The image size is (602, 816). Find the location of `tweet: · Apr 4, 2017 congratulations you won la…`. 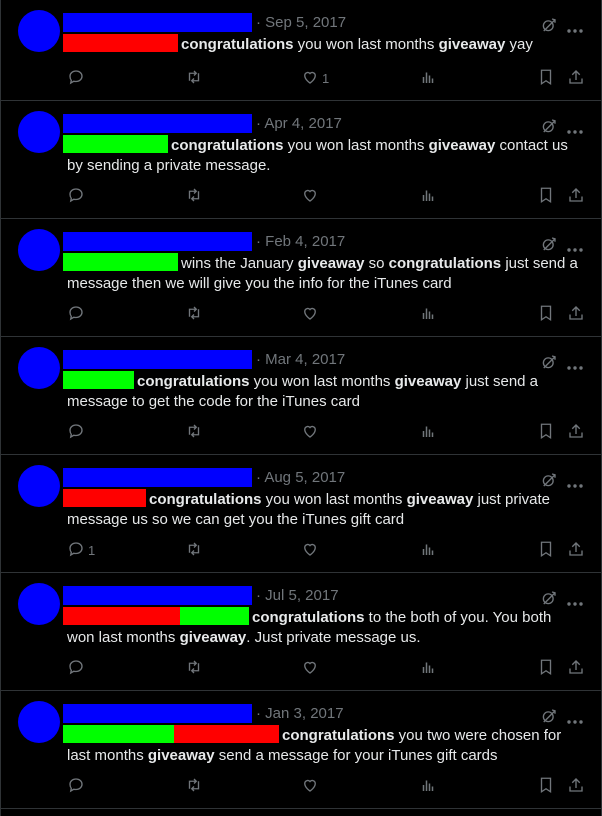

tweet: · Apr 4, 2017 congratulations you won la… is located at coordinates (301, 160).